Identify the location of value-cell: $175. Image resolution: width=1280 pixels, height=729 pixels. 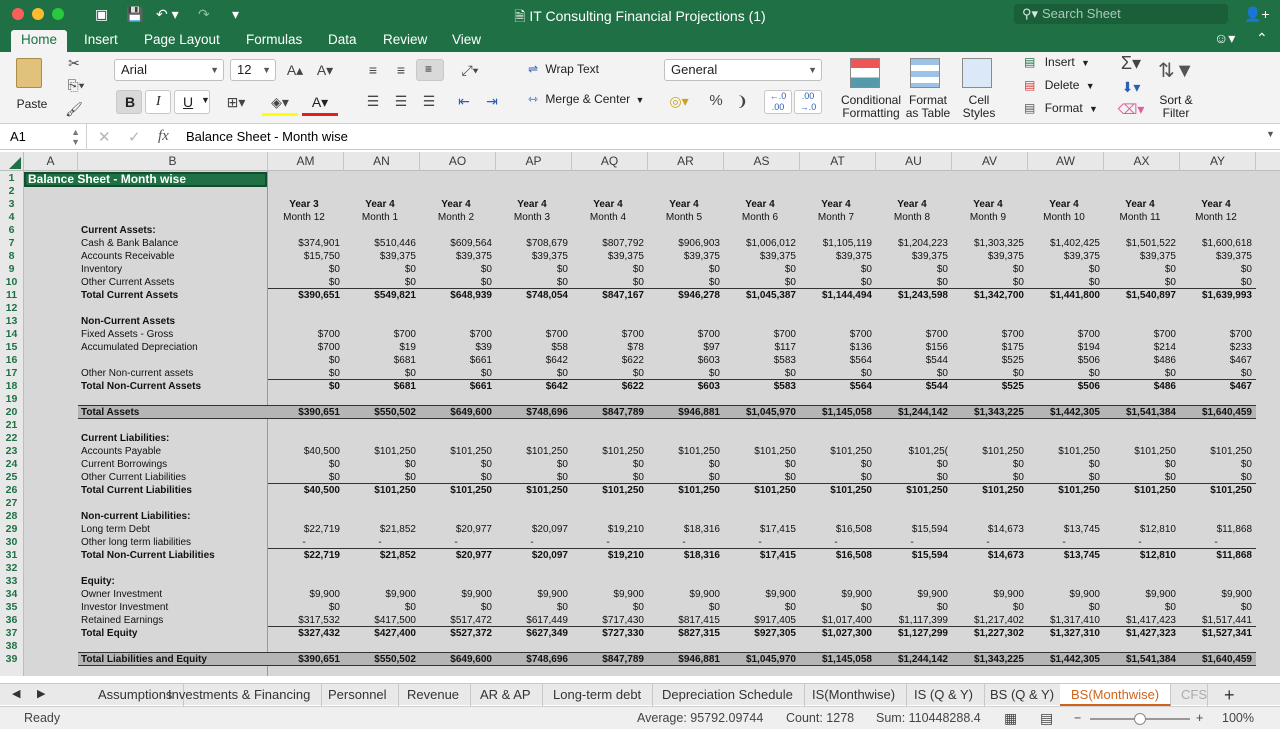
(988, 347).